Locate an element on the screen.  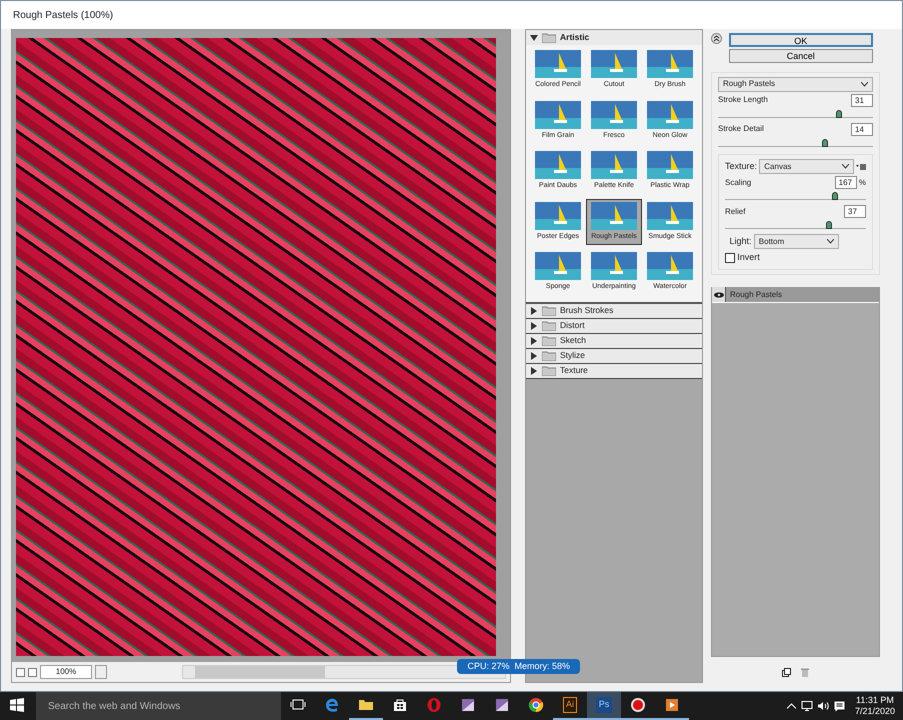
clock-date: 7/21/2020 is located at coordinates (874, 711).